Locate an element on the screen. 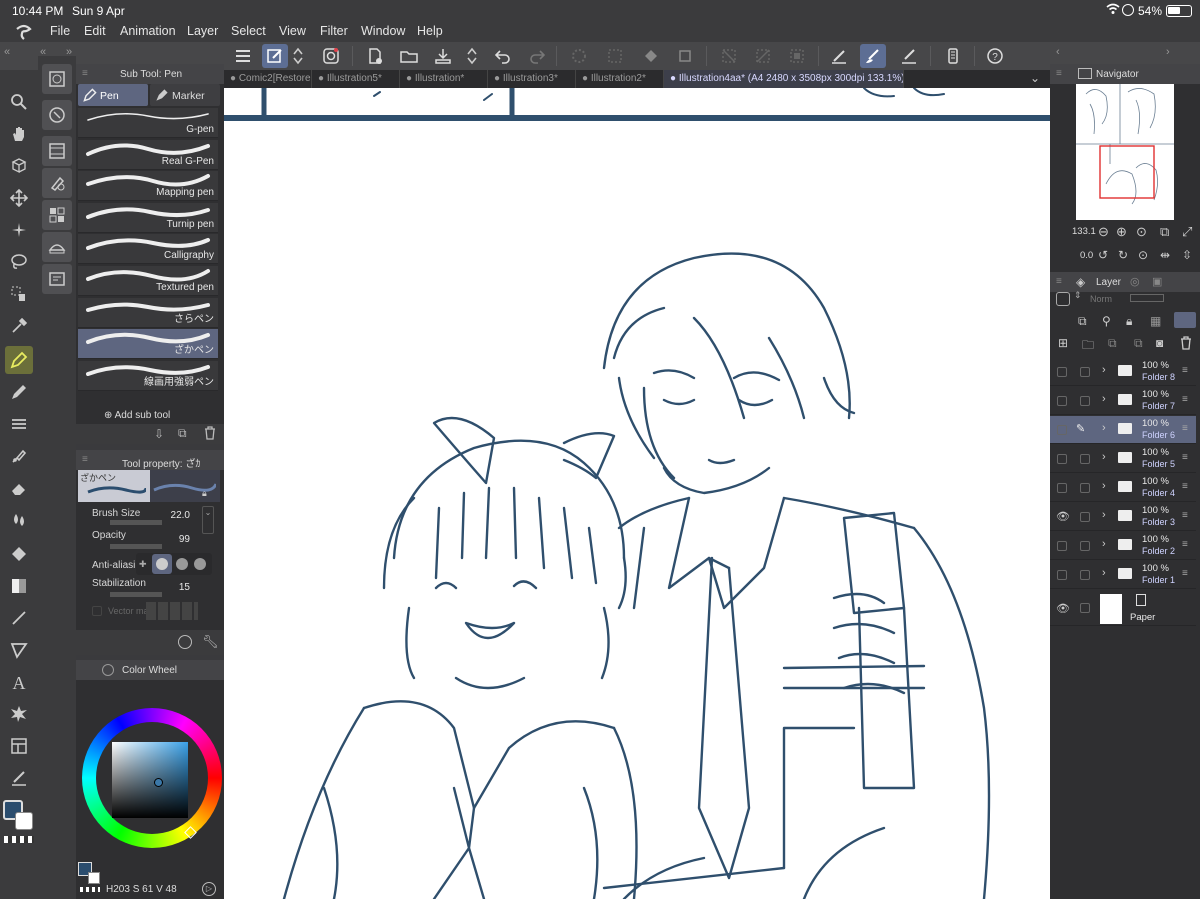  clip-layer-icon: ⧉ is located at coordinates (1082, 321).